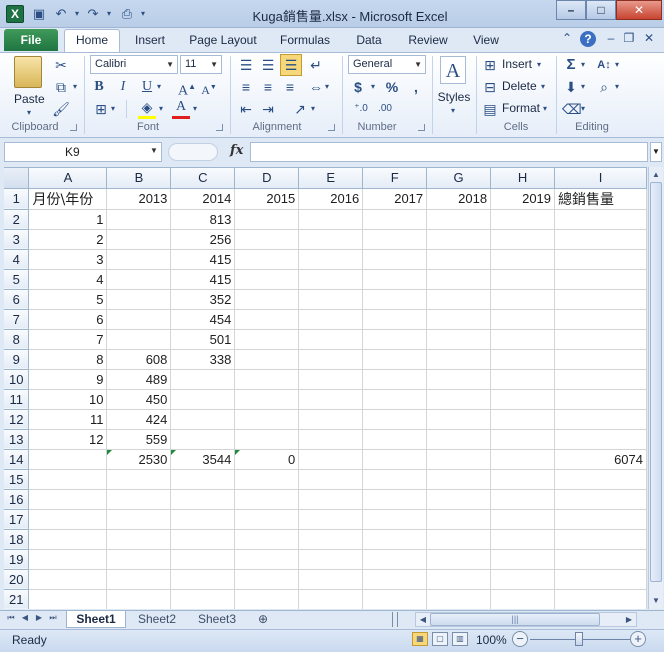 The width and height of the screenshot is (664, 652). Describe the element at coordinates (520, 639) in the screenshot. I see `zoom-out-icon: −` at that location.